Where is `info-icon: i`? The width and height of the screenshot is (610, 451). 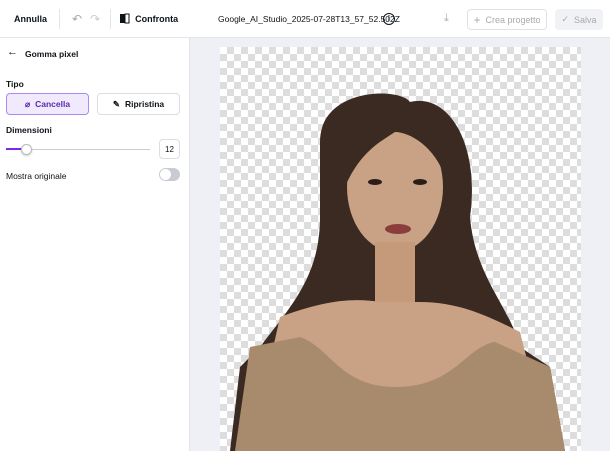
info-icon: i is located at coordinates (389, 18).